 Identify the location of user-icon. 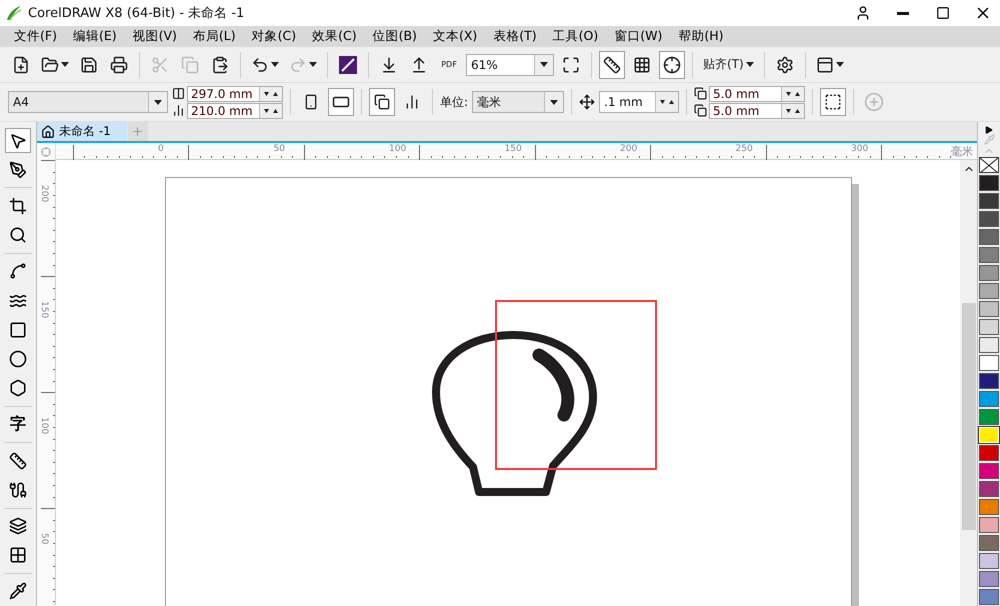
(863, 13).